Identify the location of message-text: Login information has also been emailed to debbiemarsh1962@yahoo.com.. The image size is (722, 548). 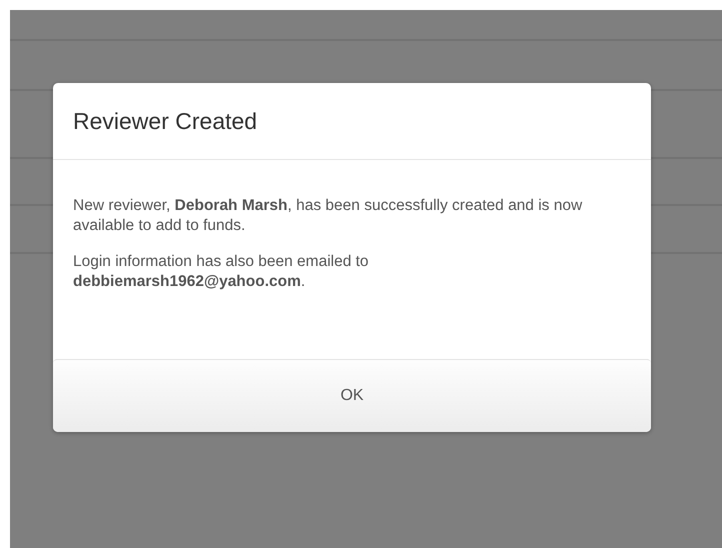
(221, 272).